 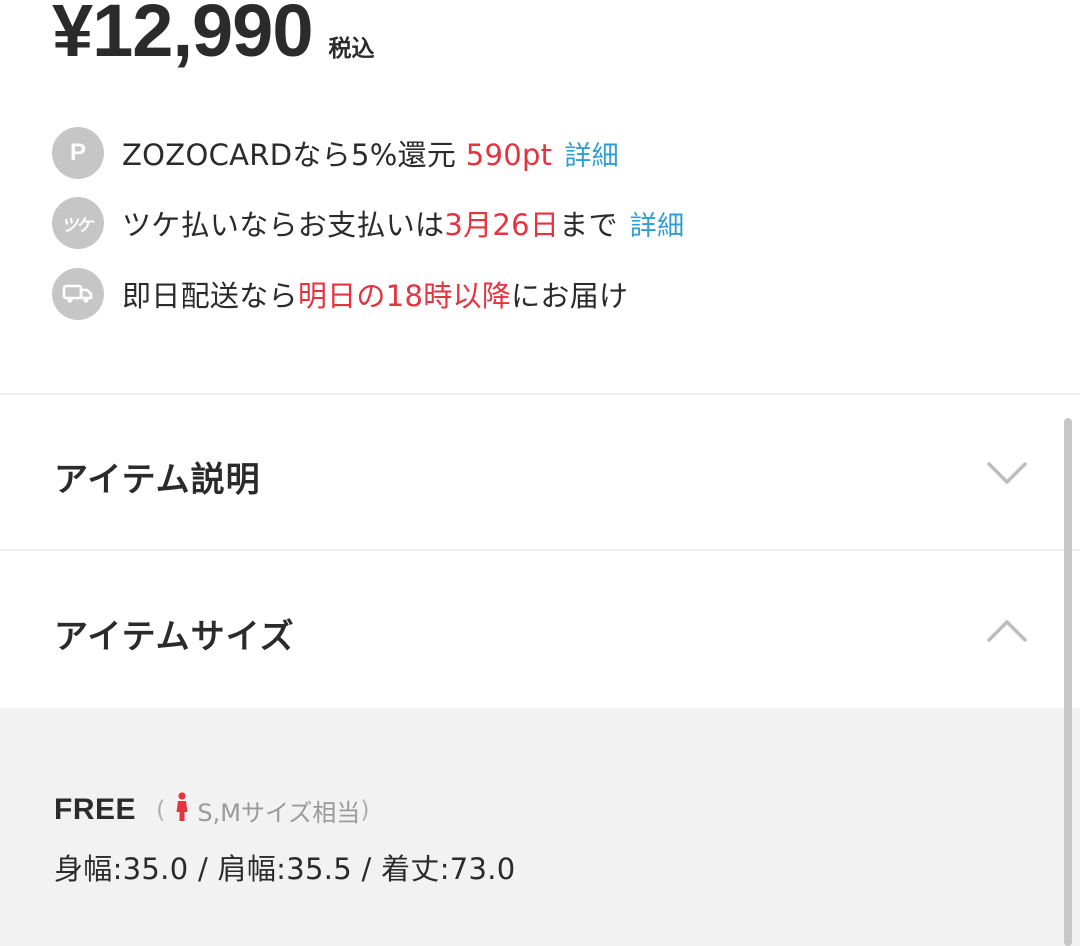 I want to click on benefit-zozocard: P ZOZOCARDなら5%還元 590pt 詳細, so click(x=335, y=153).